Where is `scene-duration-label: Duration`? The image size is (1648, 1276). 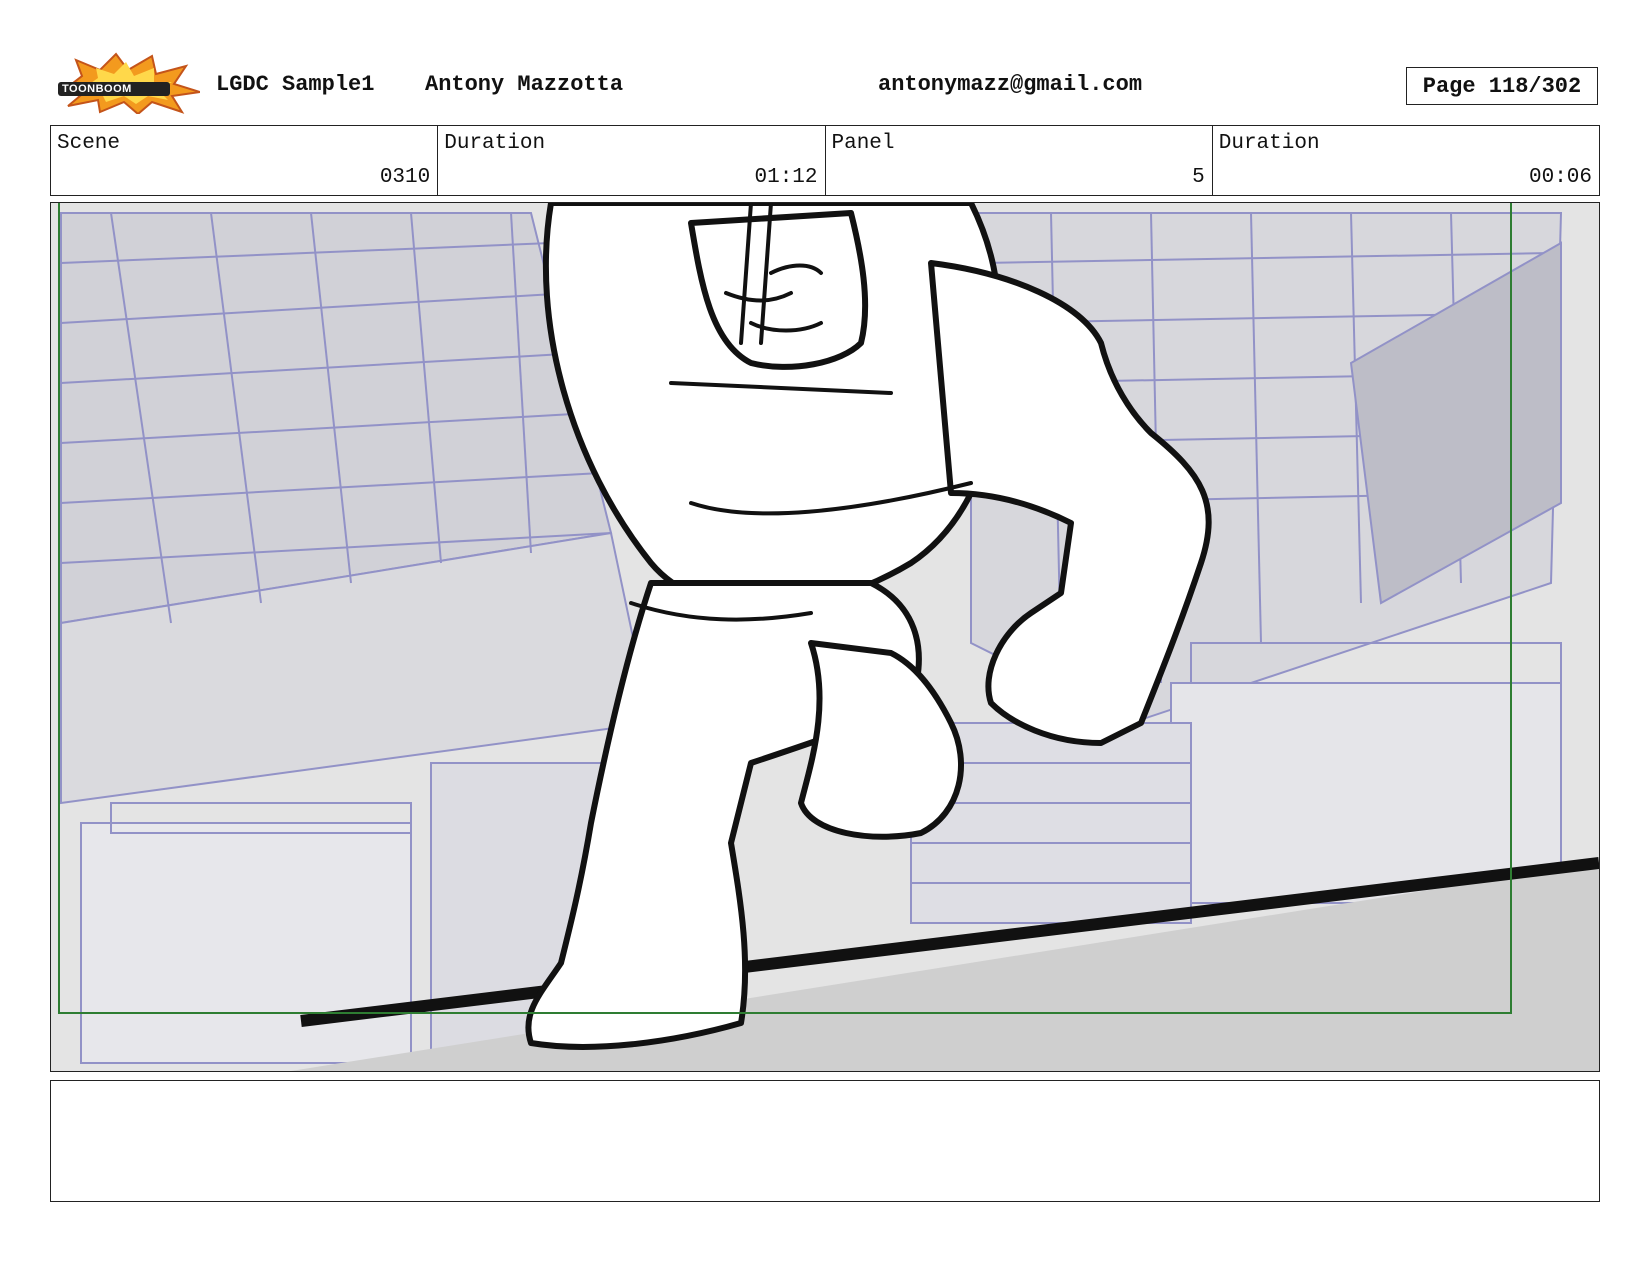
scene-duration-label: Duration is located at coordinates (495, 143).